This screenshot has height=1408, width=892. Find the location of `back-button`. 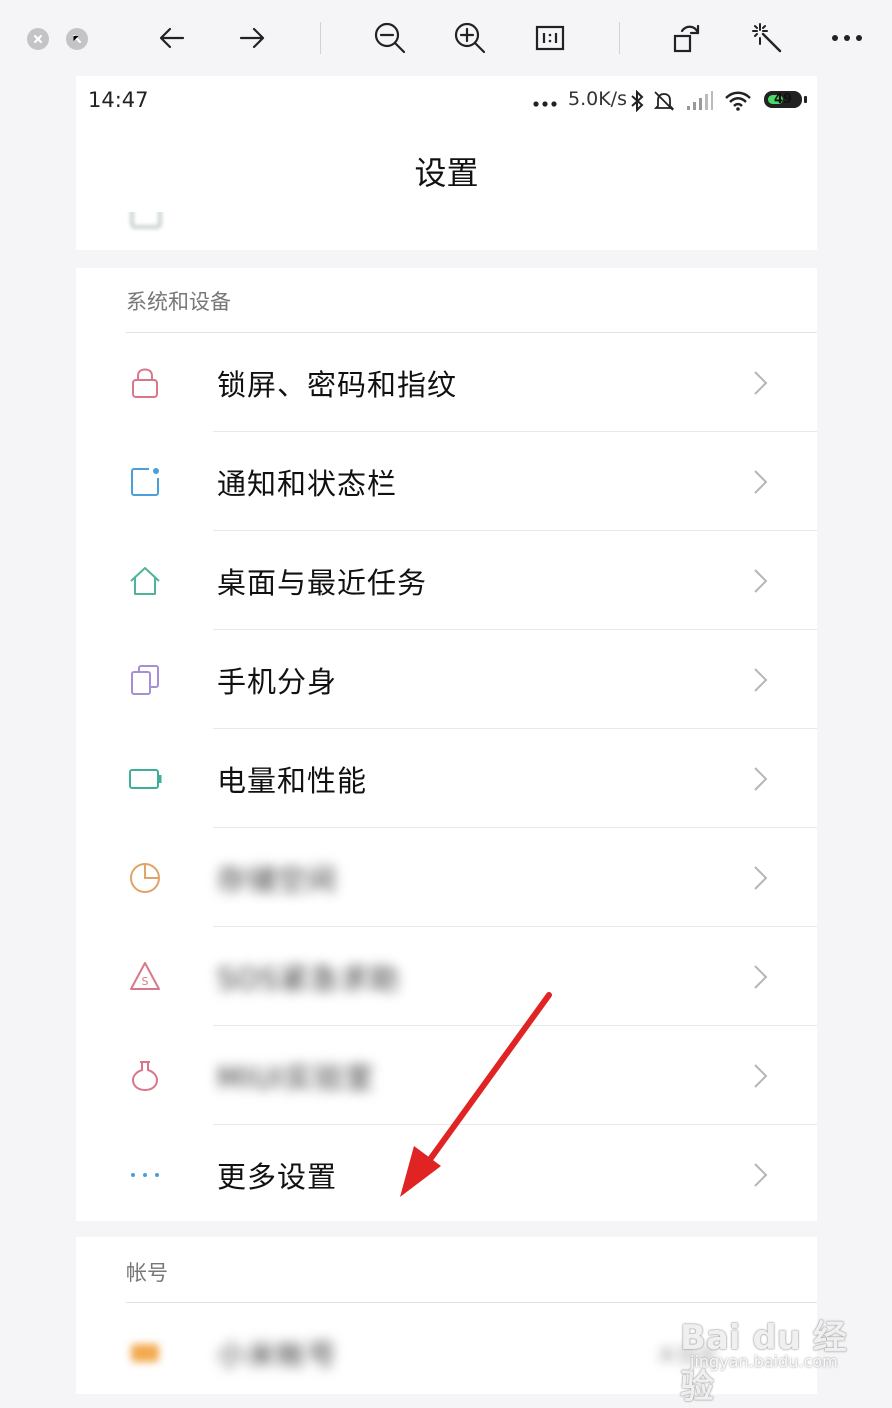

back-button is located at coordinates (172, 38).